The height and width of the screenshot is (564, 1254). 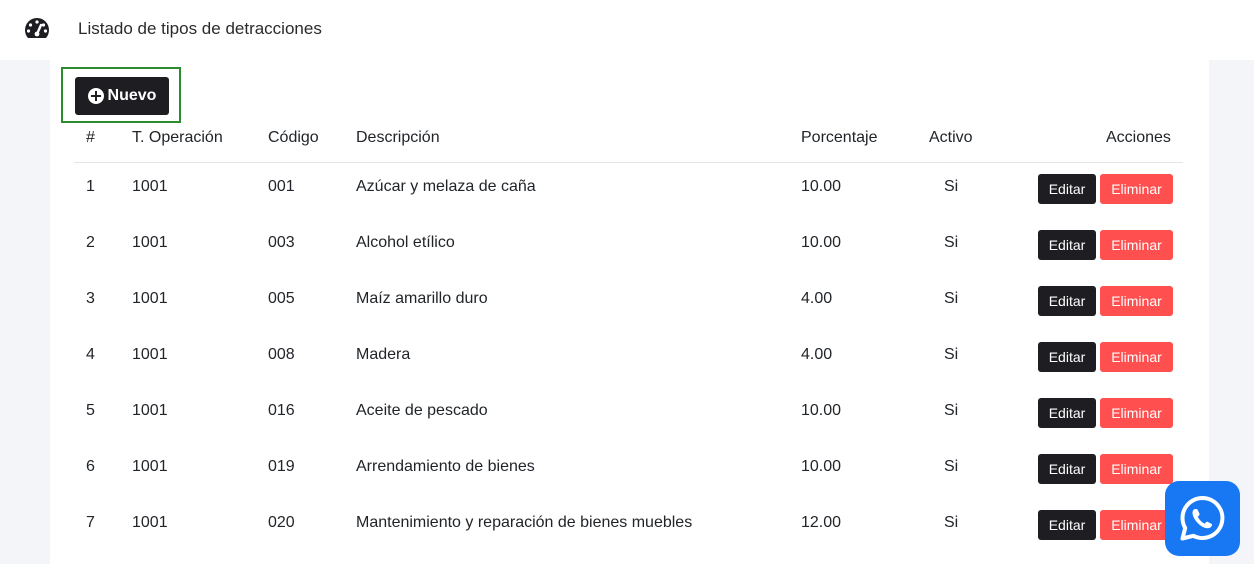 What do you see at coordinates (281, 410) in the screenshot?
I see `row-code: 016` at bounding box center [281, 410].